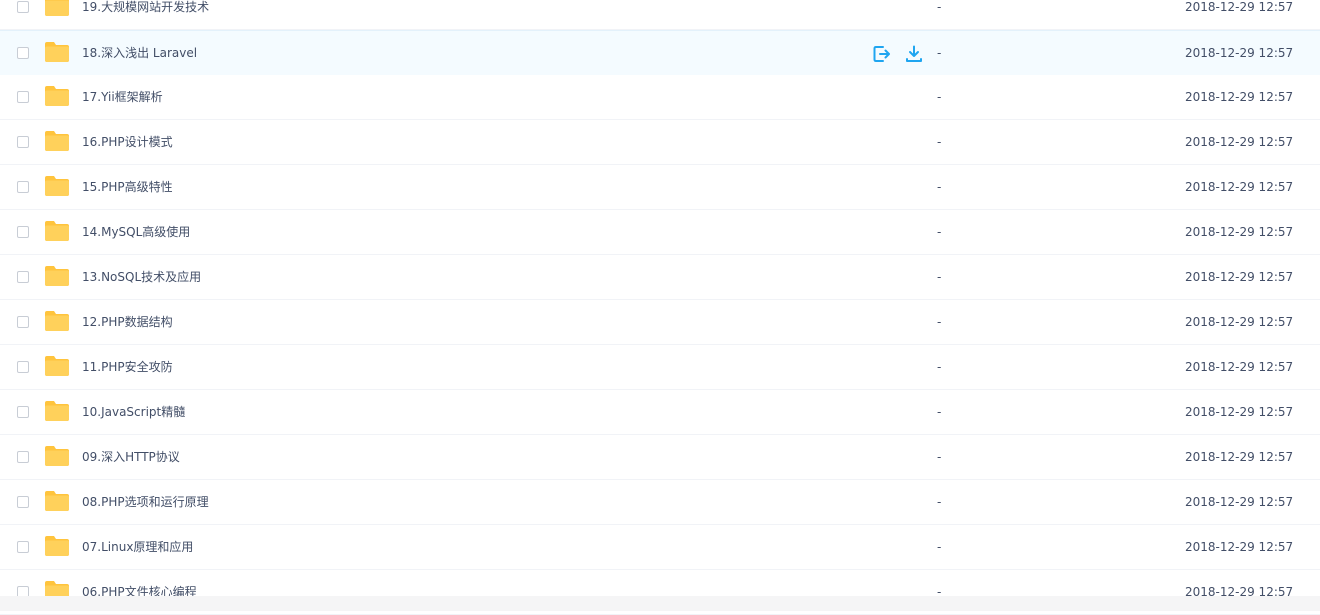 This screenshot has height=615, width=1320. I want to click on file-name-link: 07.Linux原理和应用, so click(137, 547).